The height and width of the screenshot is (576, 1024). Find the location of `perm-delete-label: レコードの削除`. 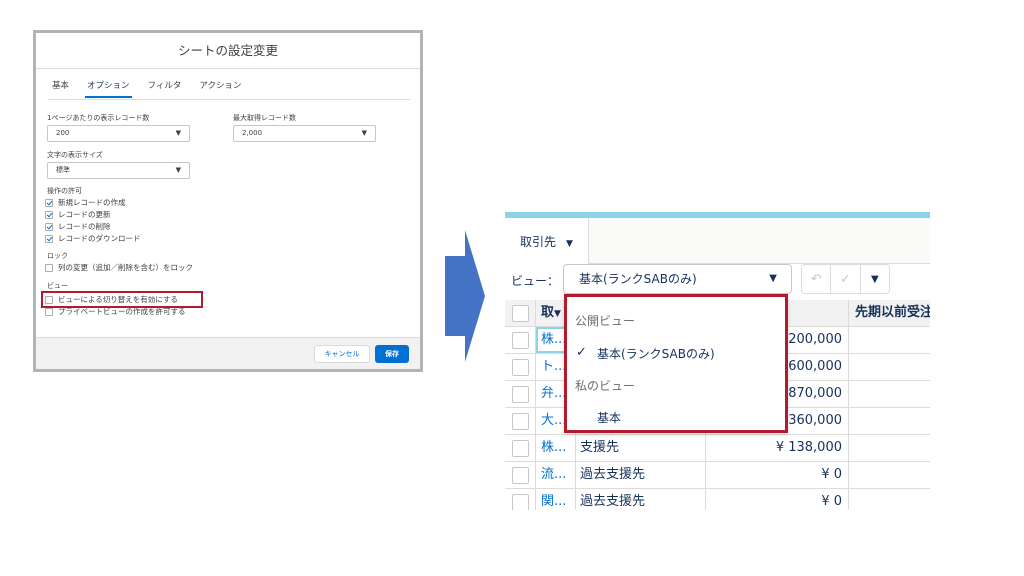

perm-delete-label: レコードの削除 is located at coordinates (84, 226).